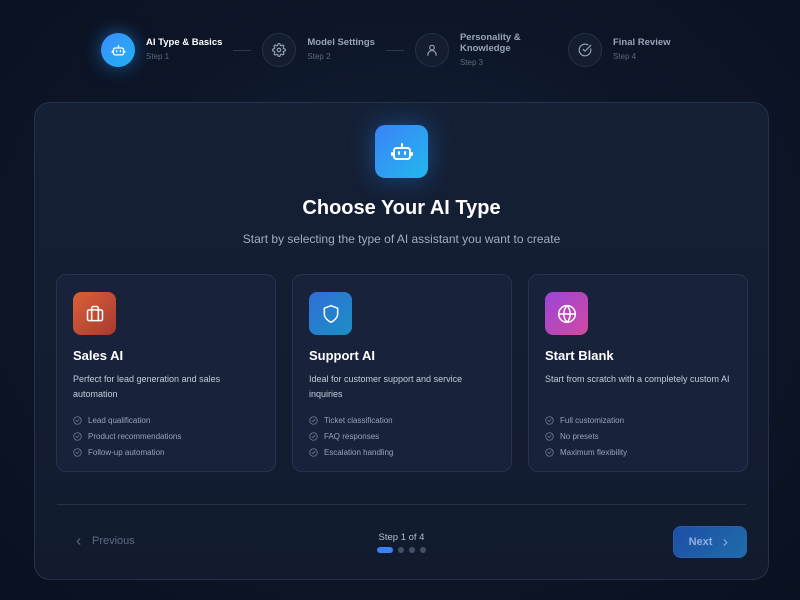 This screenshot has height=600, width=800. Describe the element at coordinates (402, 452) in the screenshot. I see `list-item: Escalation handling` at that location.